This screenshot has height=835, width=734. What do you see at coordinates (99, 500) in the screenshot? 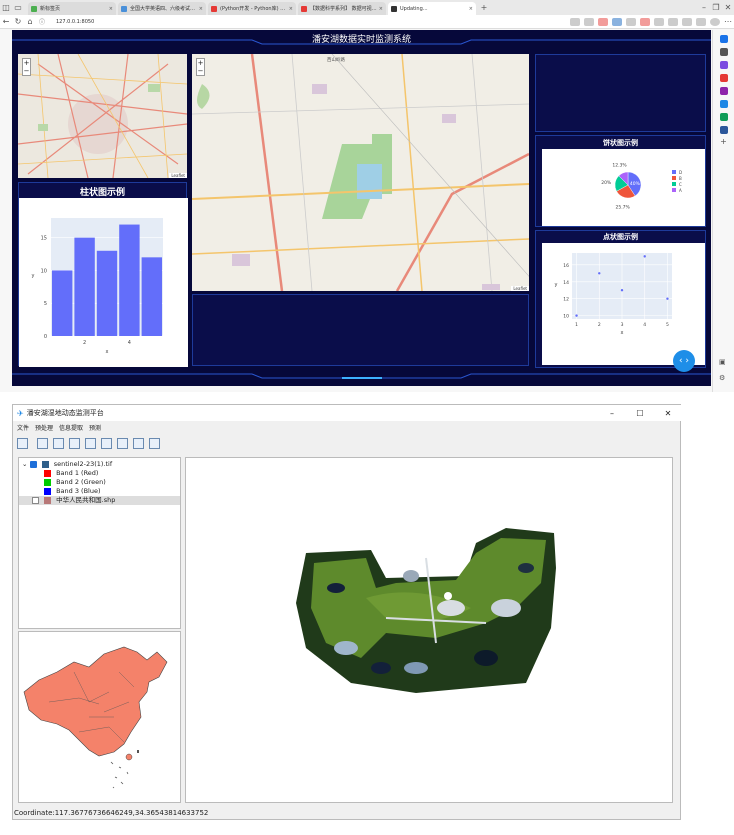
I see `tree-item-shapefile: 中华人民共和国.shp` at bounding box center [99, 500].